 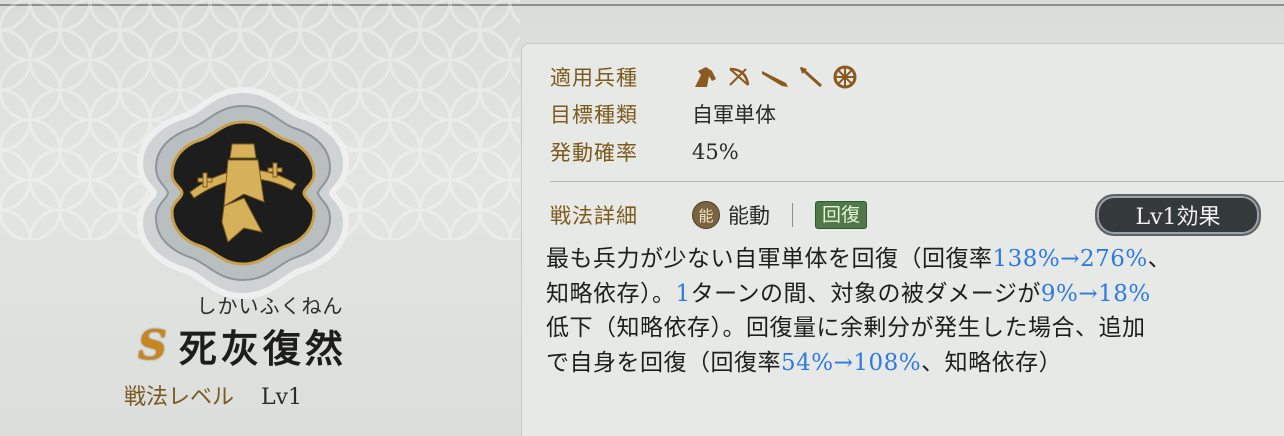 I want to click on troop-icons, so click(x=775, y=77).